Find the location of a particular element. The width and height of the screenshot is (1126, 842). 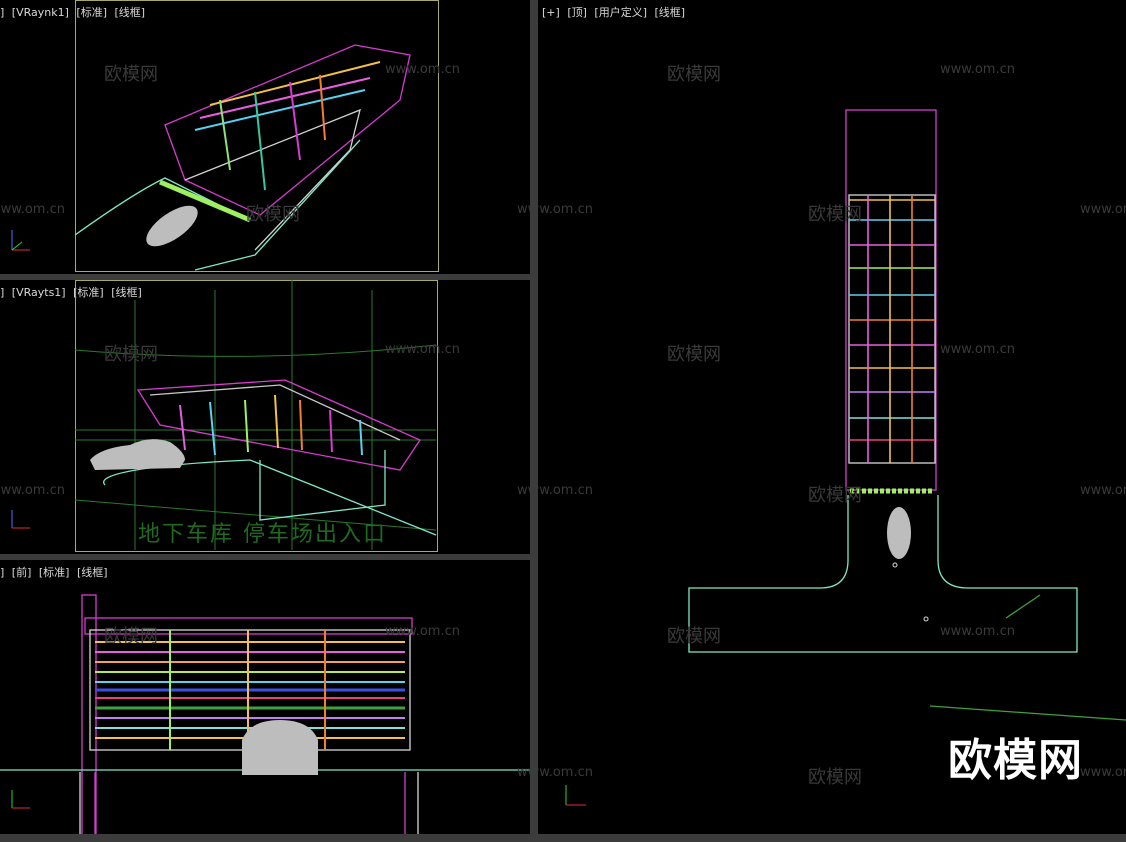

viewport-divider-vertical is located at coordinates (534, 421).